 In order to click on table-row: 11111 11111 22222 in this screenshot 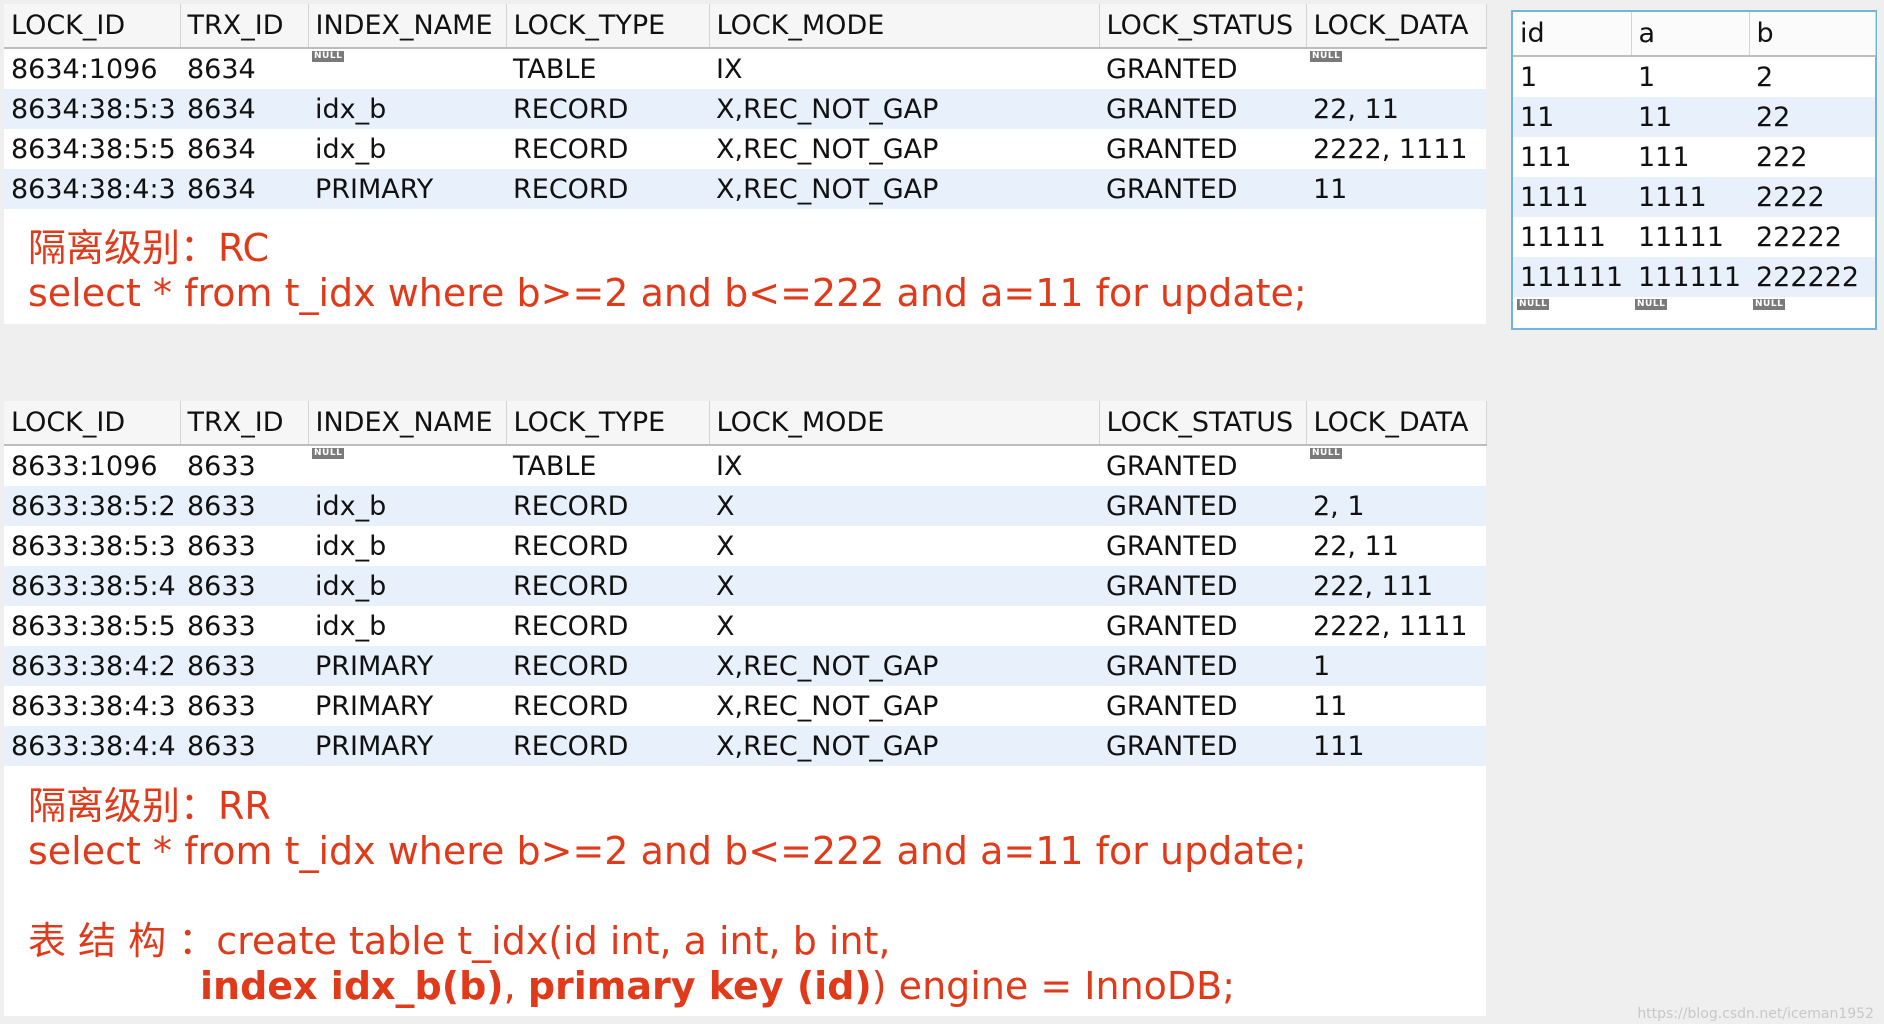, I will do `click(1694, 237)`.